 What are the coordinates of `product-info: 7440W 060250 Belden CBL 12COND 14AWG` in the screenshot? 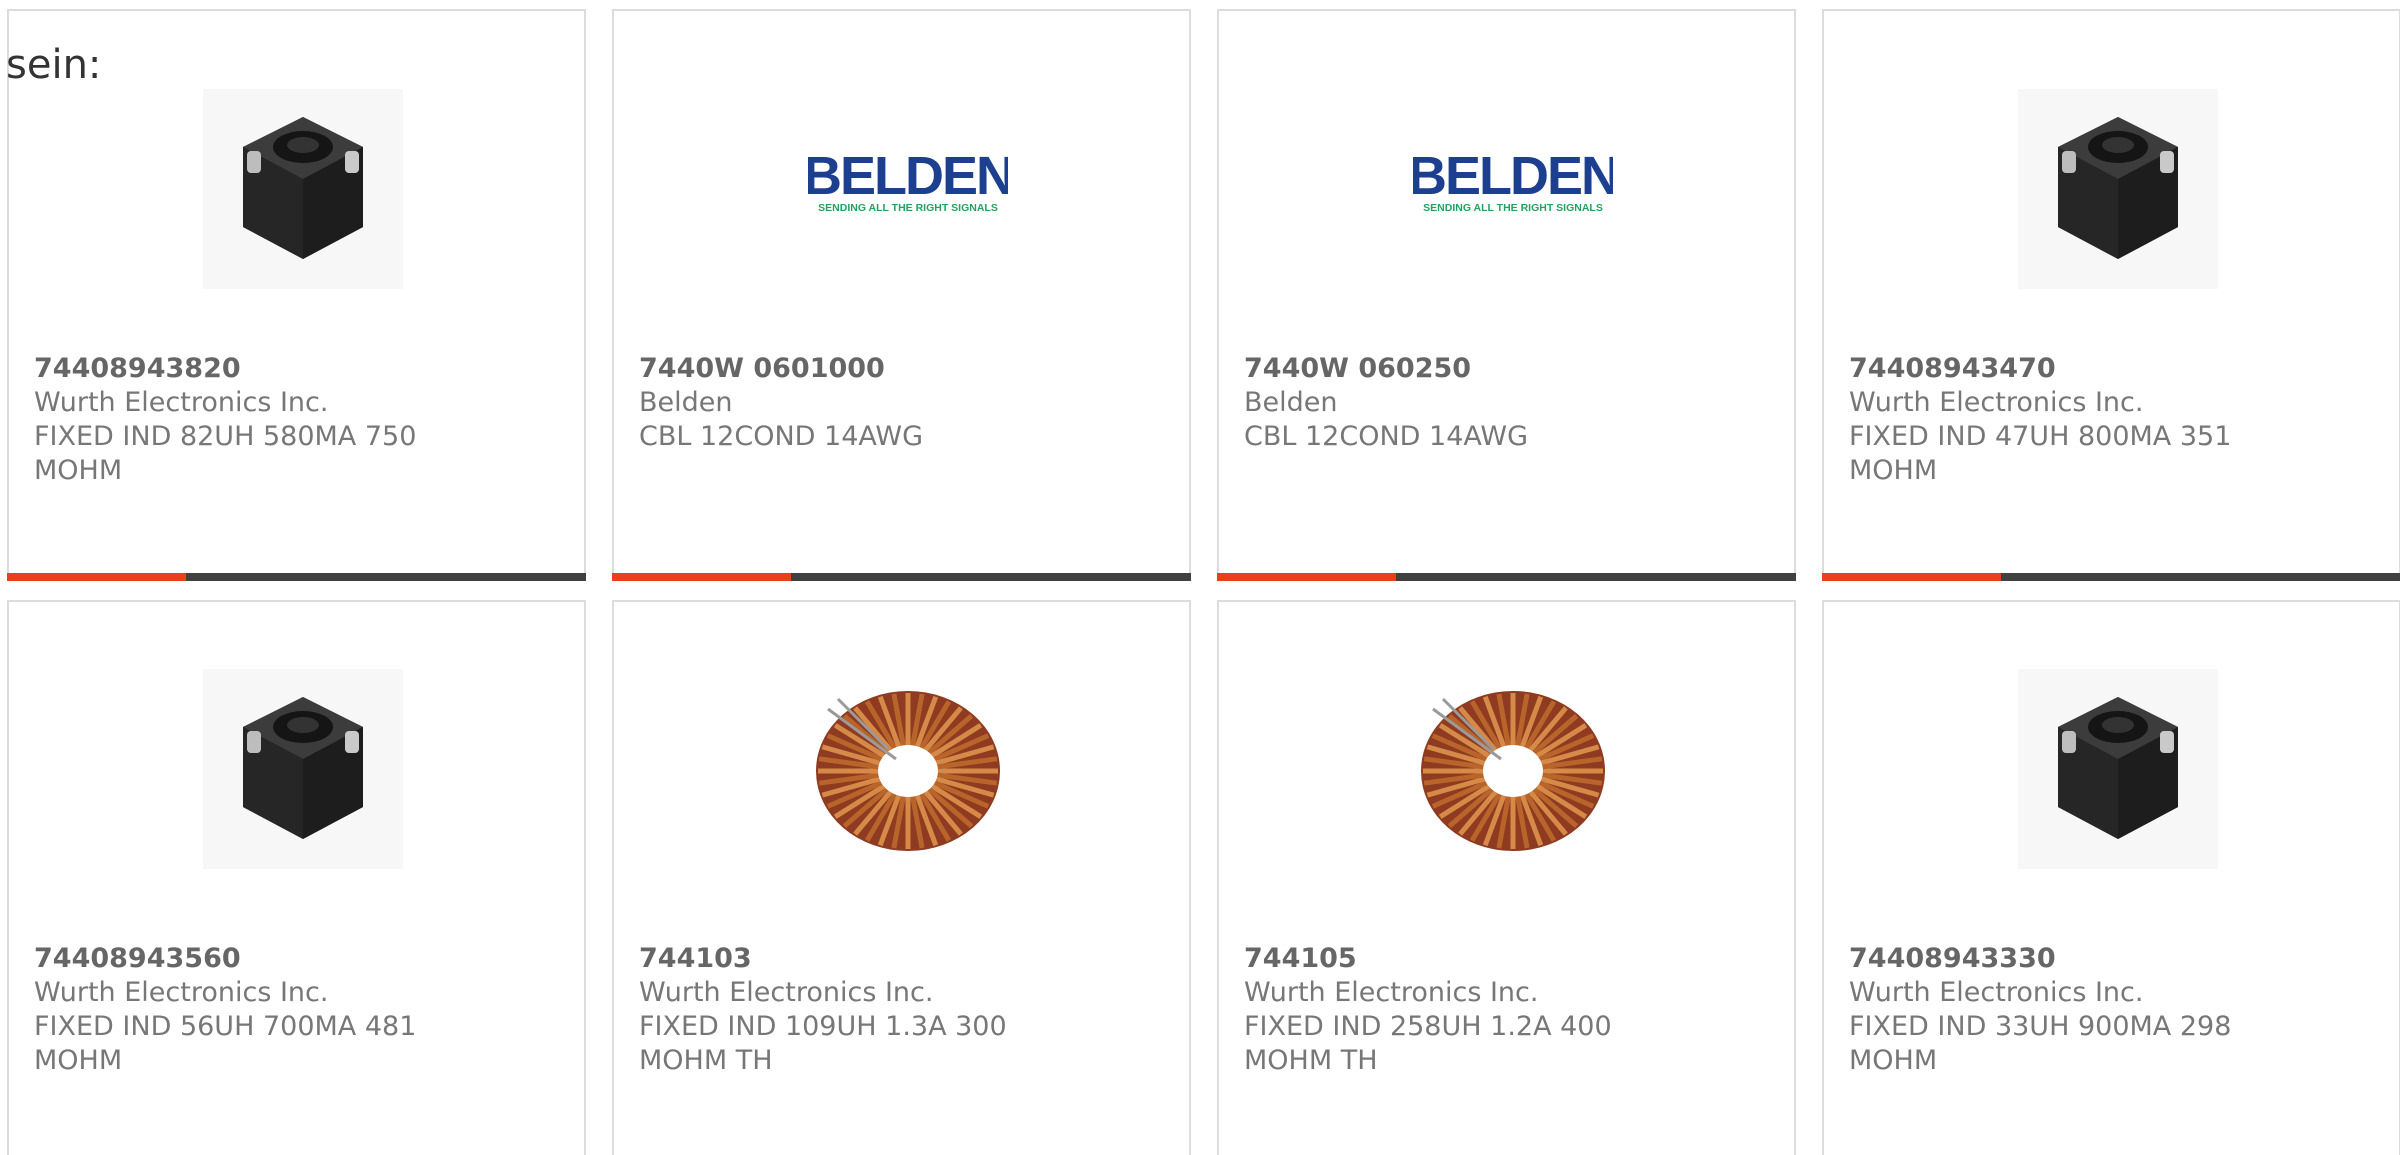 It's located at (1454, 403).